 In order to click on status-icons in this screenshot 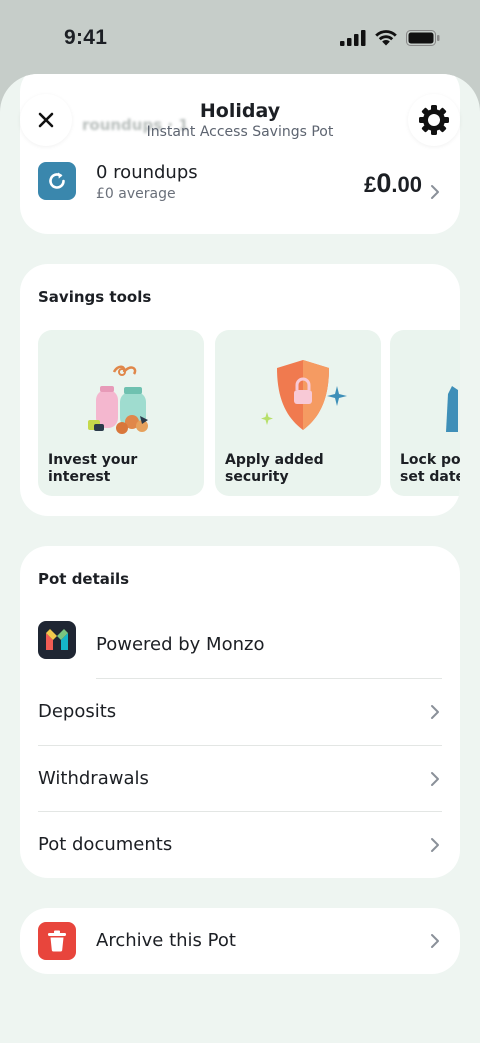, I will do `click(390, 37)`.